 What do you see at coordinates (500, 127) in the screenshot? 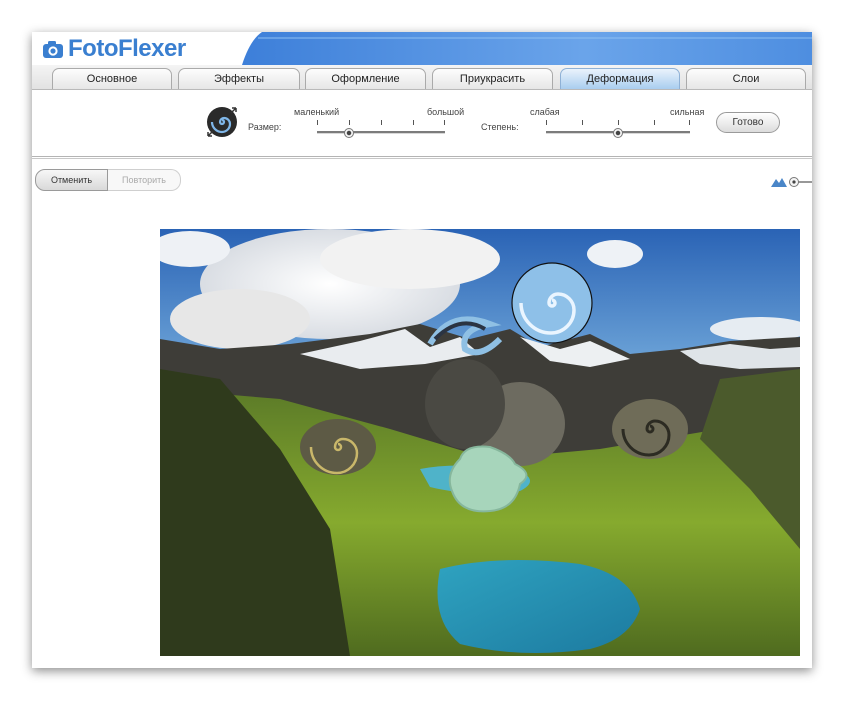
I see `strength-label: Степень:` at bounding box center [500, 127].